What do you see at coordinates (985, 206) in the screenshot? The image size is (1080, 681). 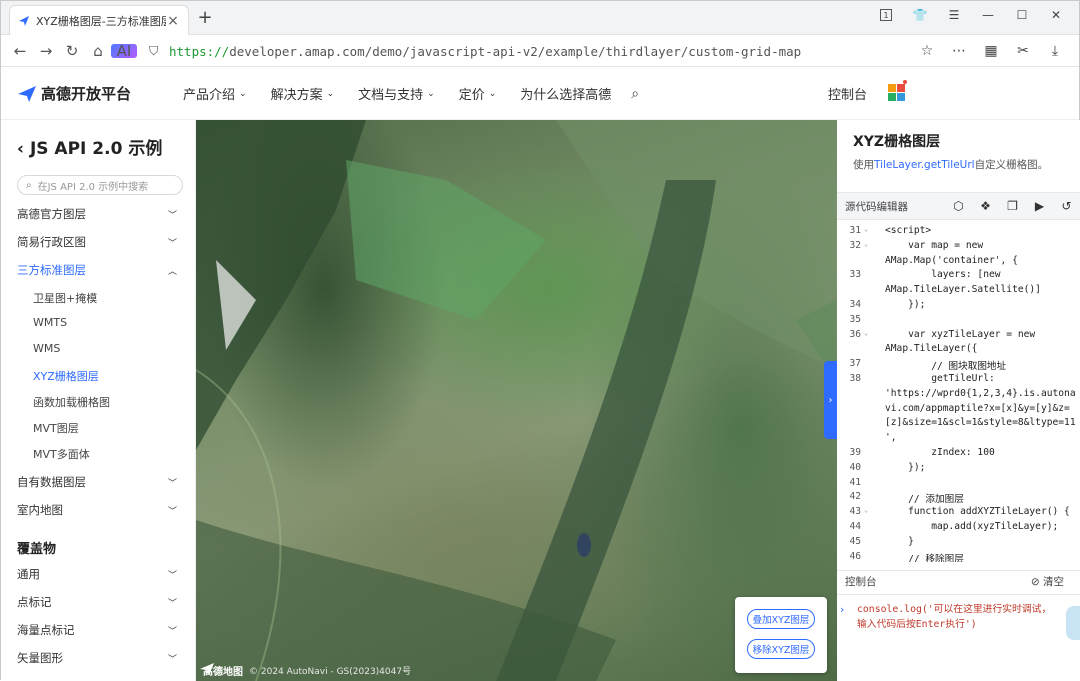 I see `codepen-icon: ❖` at bounding box center [985, 206].